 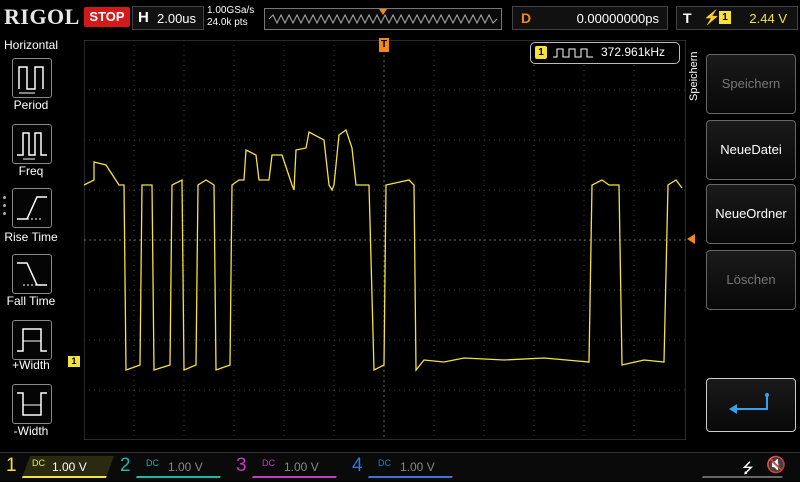 What do you see at coordinates (227, 22) in the screenshot?
I see `memory-depth: 24.0k pts` at bounding box center [227, 22].